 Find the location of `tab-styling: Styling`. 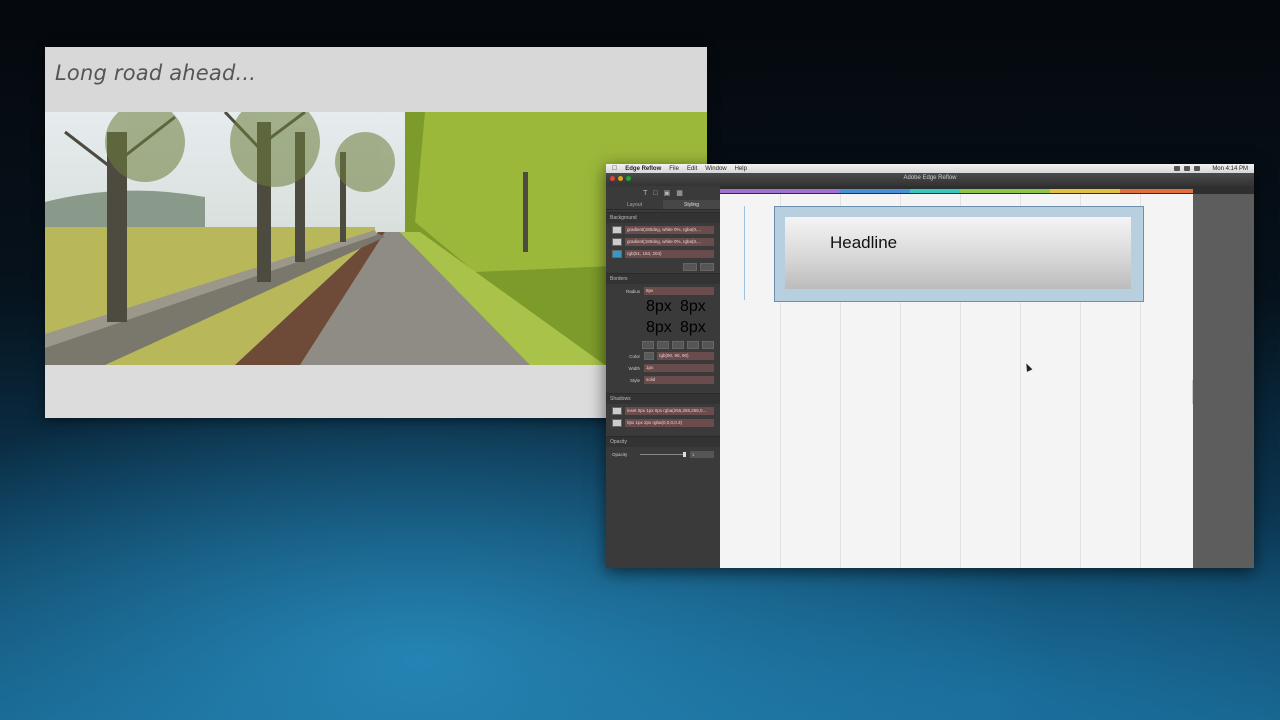

tab-styling: Styling is located at coordinates (691, 205).